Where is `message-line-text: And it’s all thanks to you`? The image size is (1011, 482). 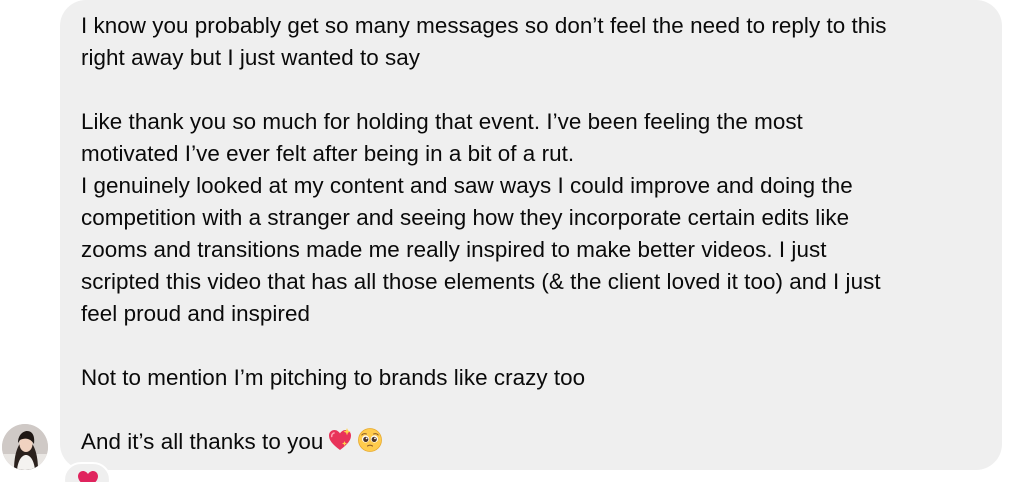
message-line-text: And it’s all thanks to you is located at coordinates (202, 441).